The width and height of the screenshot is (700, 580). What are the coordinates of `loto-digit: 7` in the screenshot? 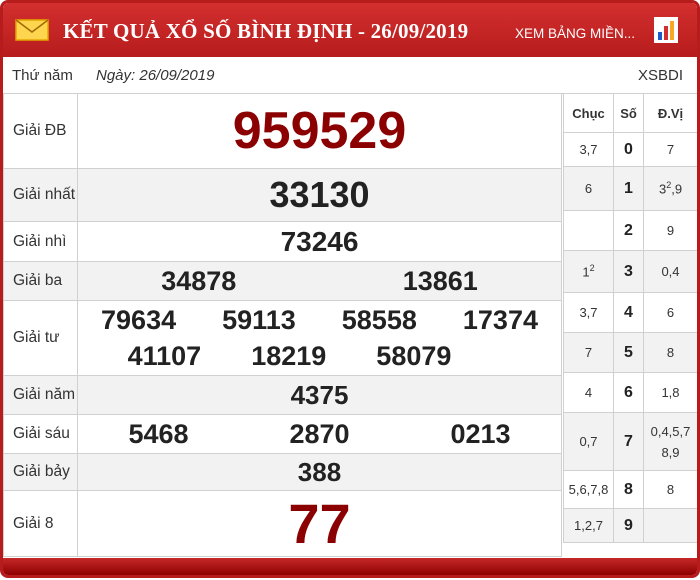 It's located at (628, 441).